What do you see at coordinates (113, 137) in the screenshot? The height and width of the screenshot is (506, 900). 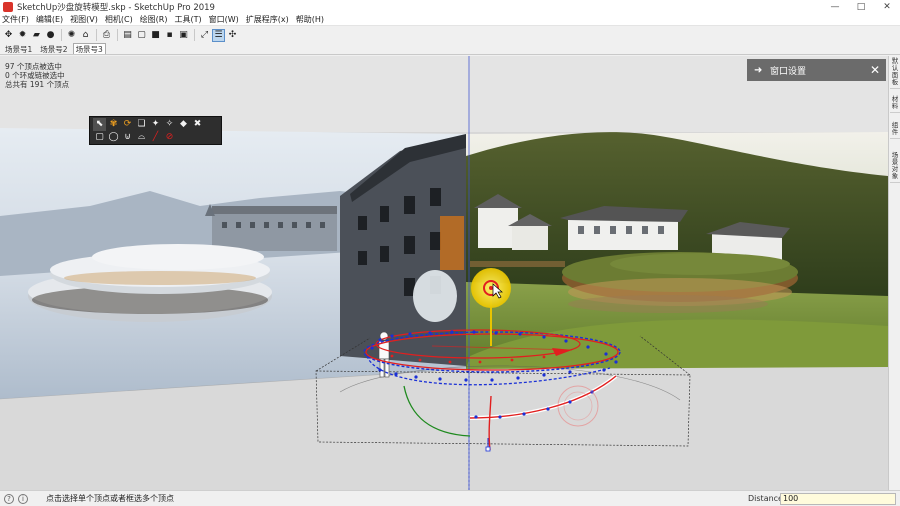 I see `circle-icon: ◯` at bounding box center [113, 137].